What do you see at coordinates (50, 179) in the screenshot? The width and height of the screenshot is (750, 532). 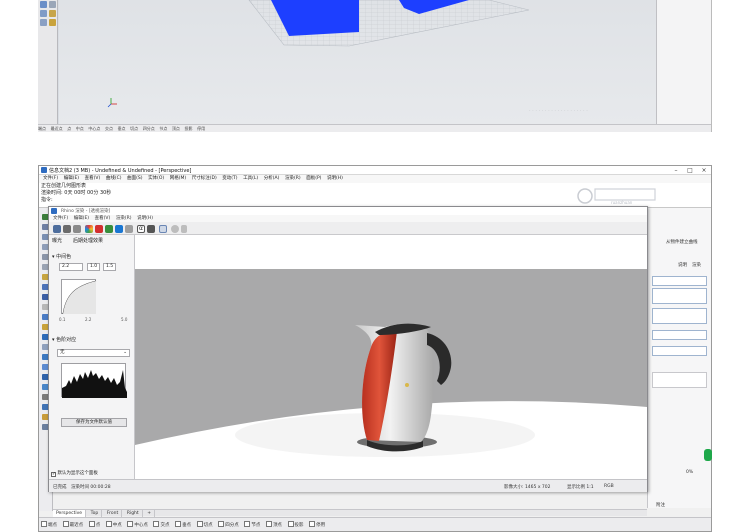 I see `menu-file: 文件(F)` at bounding box center [50, 179].